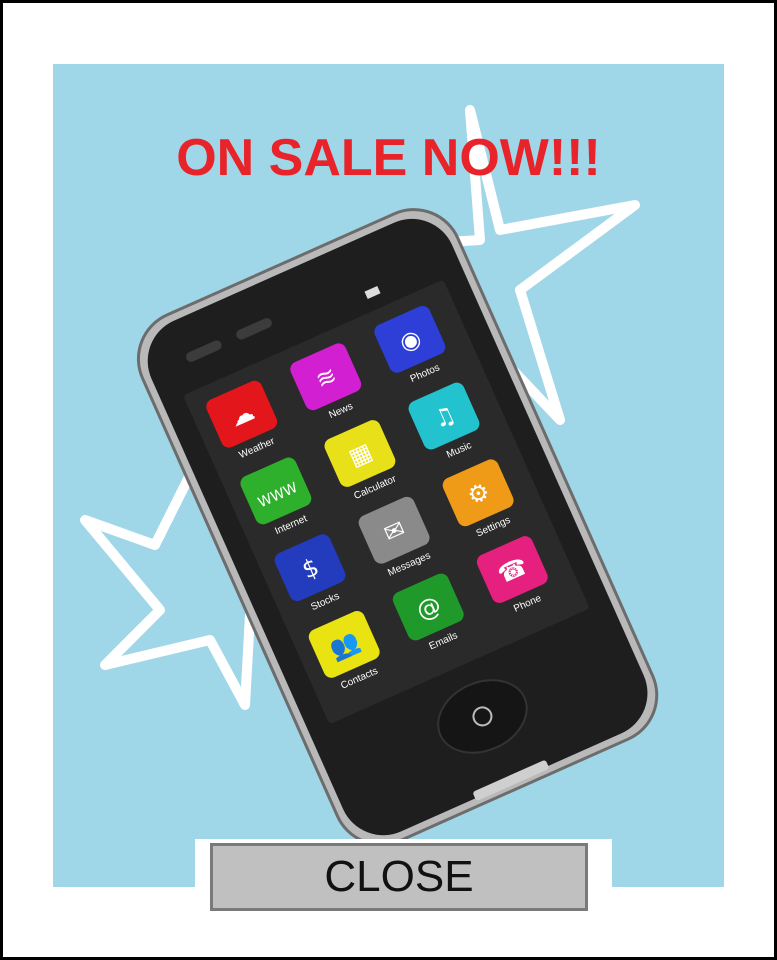  I want to click on close-button: CLOSE, so click(399, 877).